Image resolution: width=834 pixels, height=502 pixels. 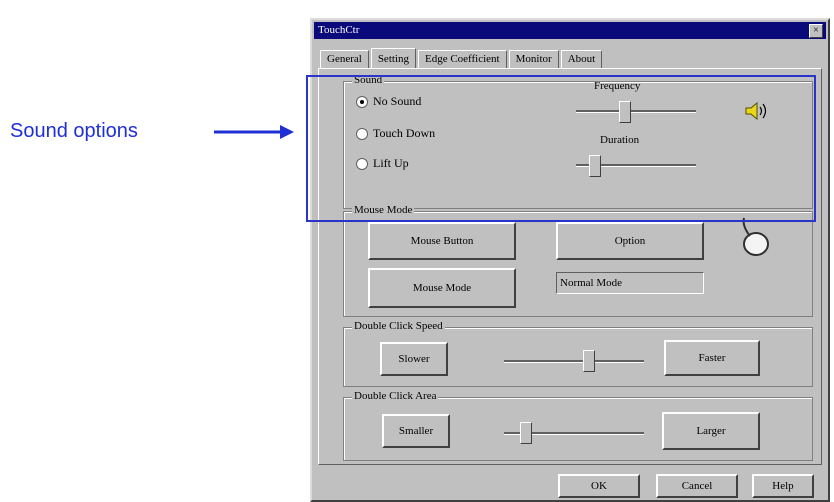 I want to click on tab-general: General, so click(x=344, y=59).